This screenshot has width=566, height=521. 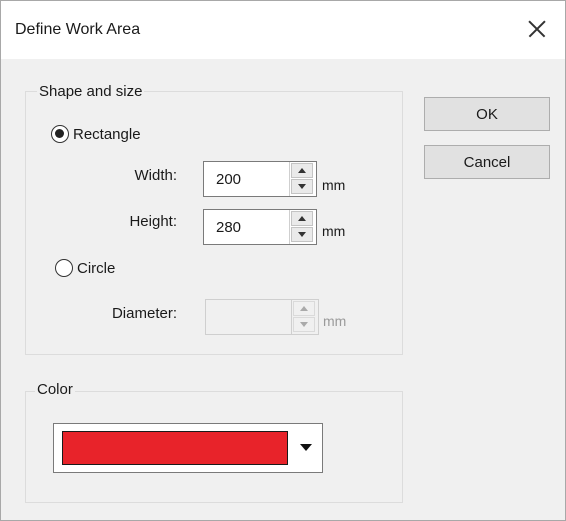 I want to click on width-spin-up-button, so click(x=302, y=170).